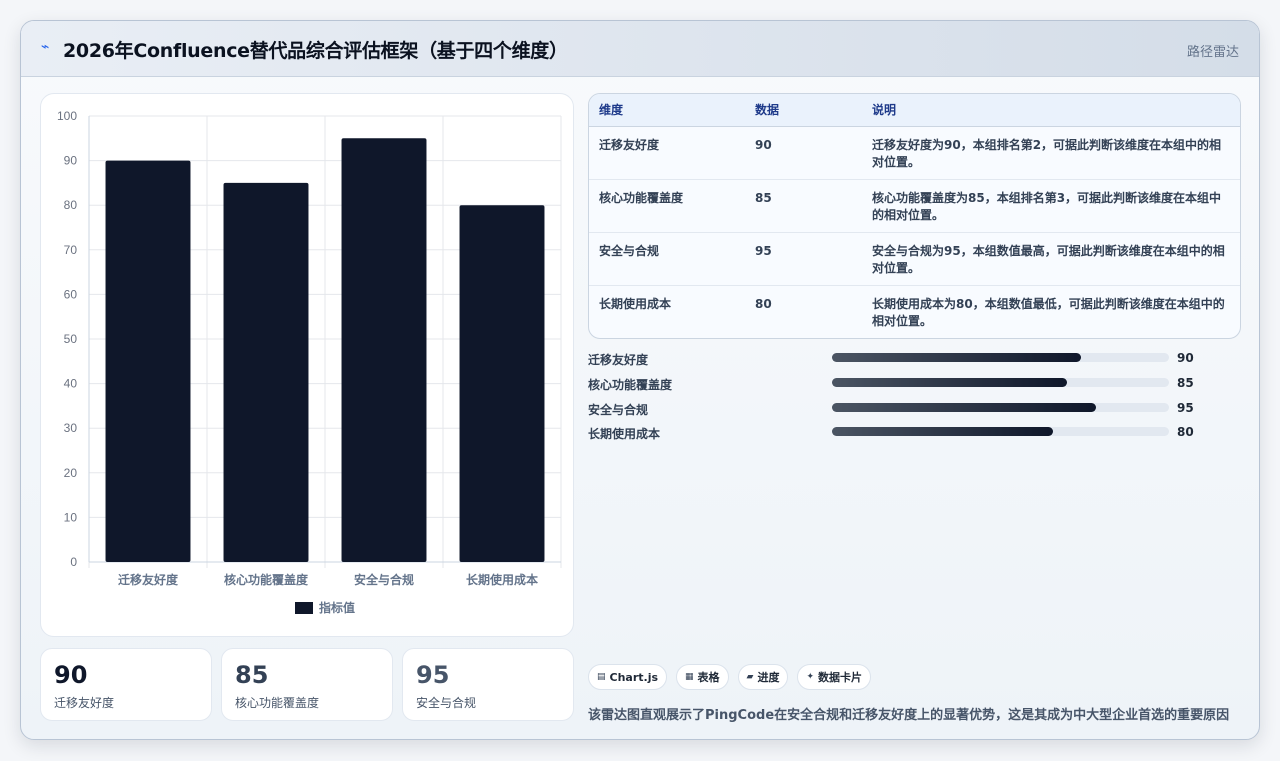  What do you see at coordinates (71, 250) in the screenshot?
I see `y-tick-label: 70` at bounding box center [71, 250].